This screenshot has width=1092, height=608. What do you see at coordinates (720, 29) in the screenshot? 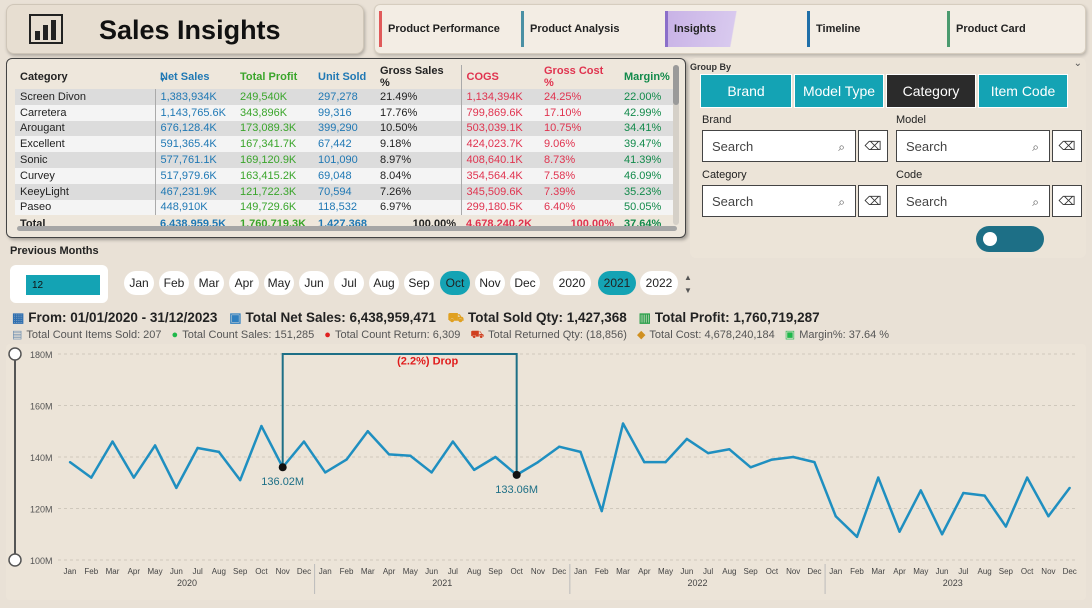
I see `nav-tab-insights: Insights` at bounding box center [720, 29].